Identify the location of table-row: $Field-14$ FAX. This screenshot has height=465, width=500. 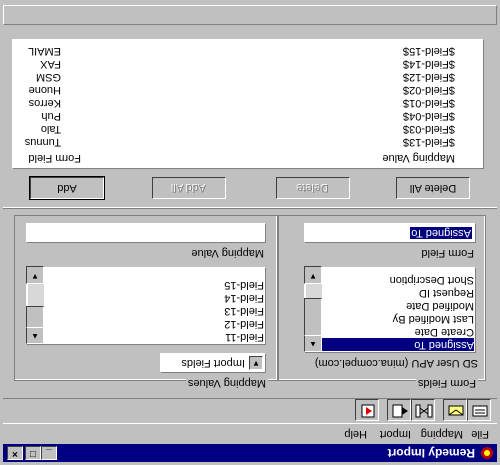
(247, 63).